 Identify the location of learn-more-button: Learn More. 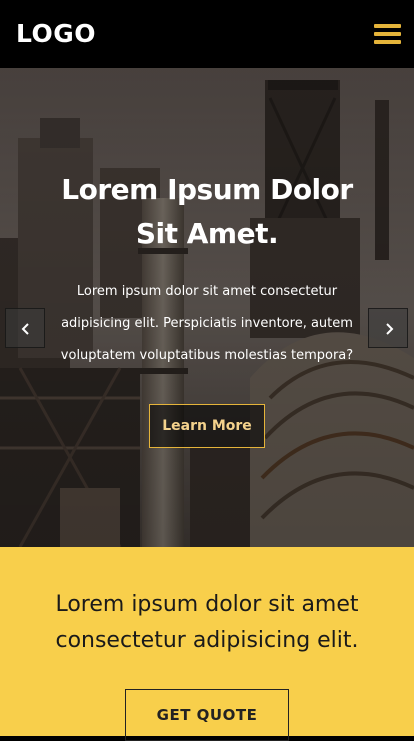
(207, 426).